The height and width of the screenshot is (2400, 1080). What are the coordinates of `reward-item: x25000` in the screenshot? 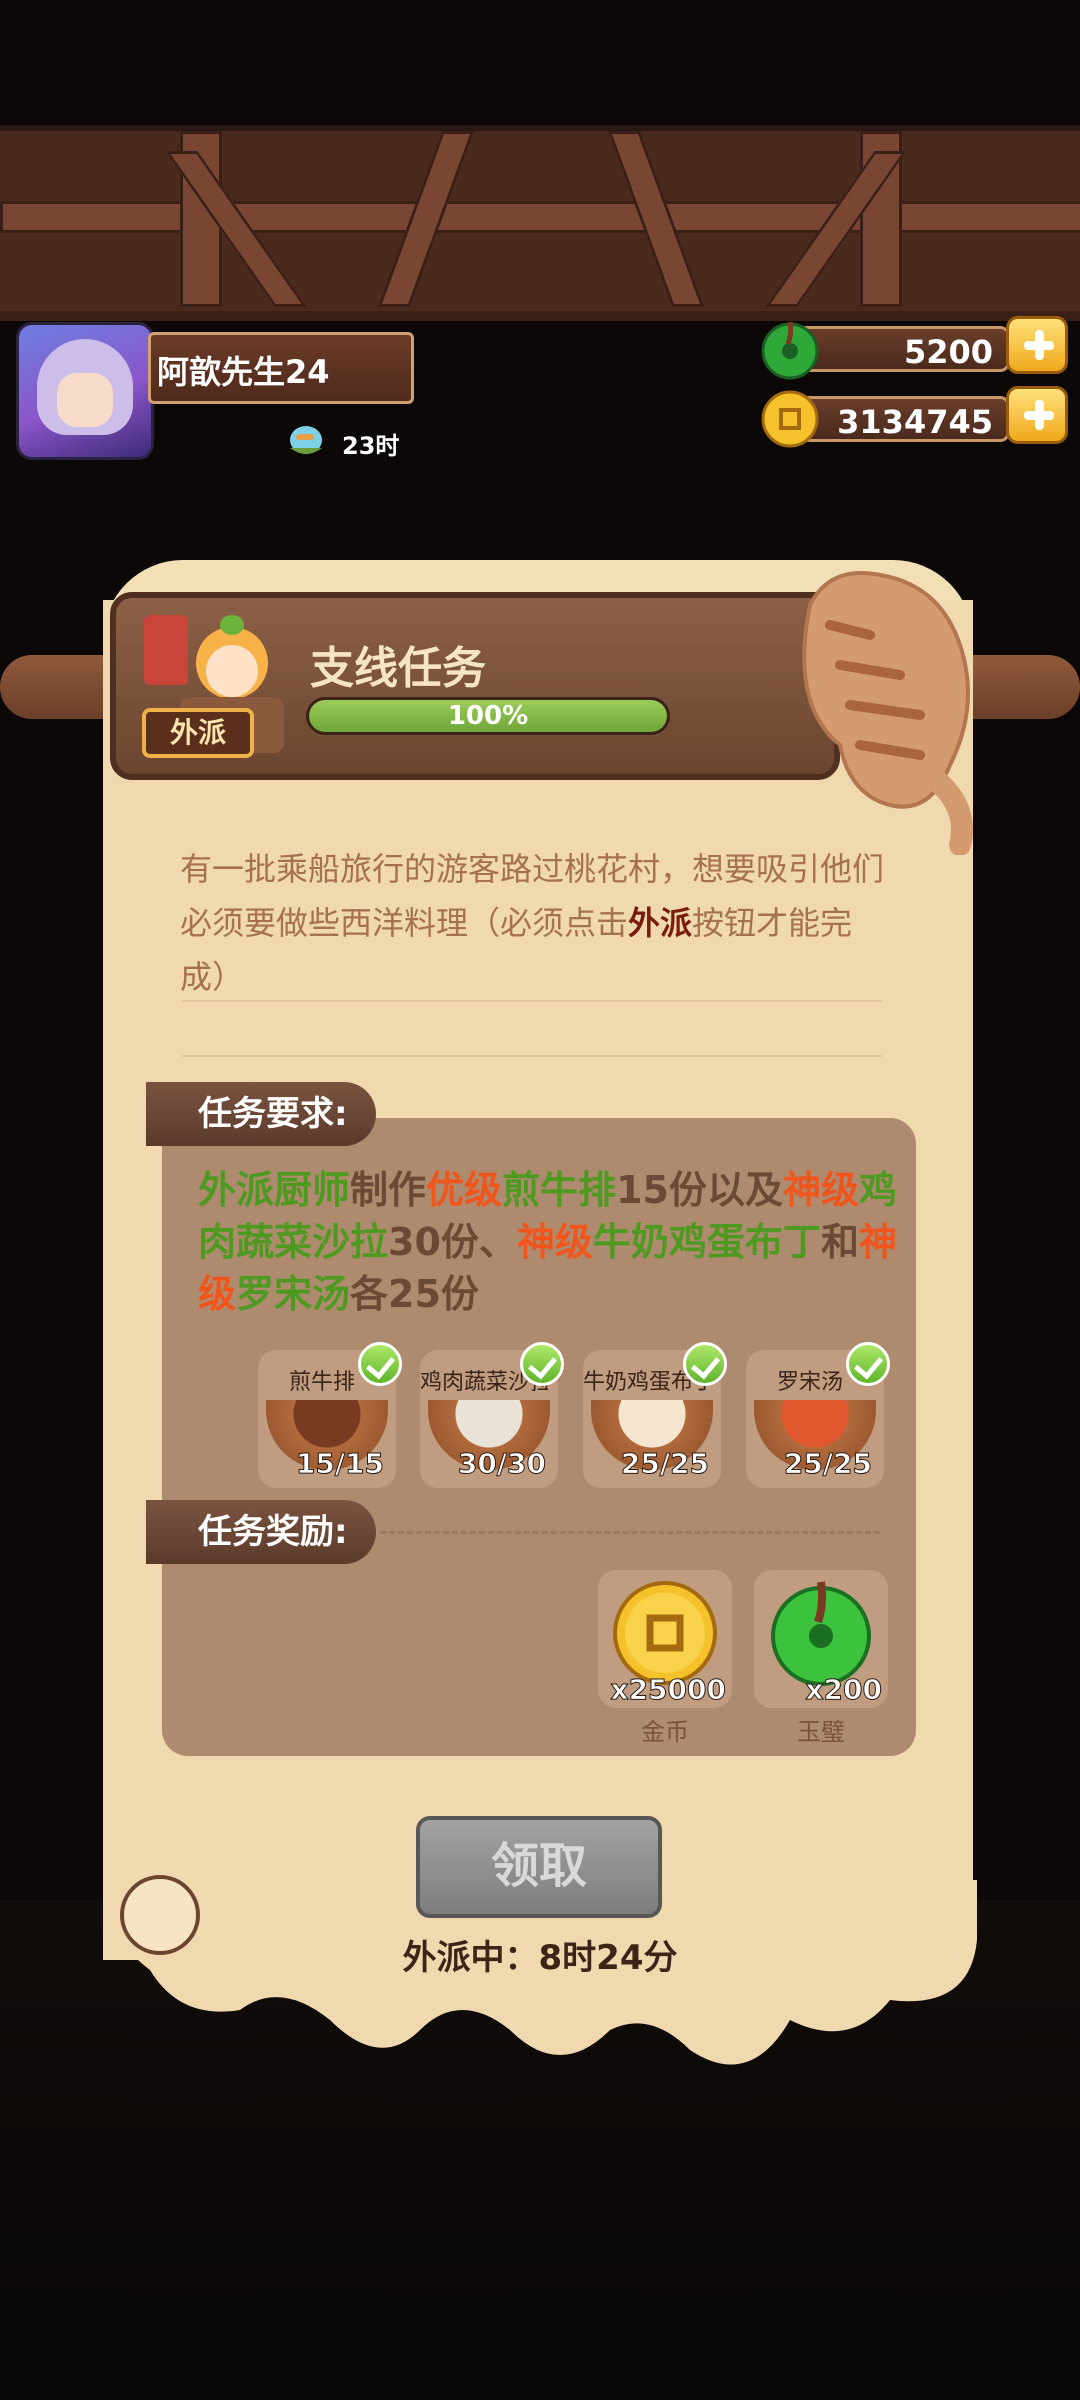 It's located at (665, 1639).